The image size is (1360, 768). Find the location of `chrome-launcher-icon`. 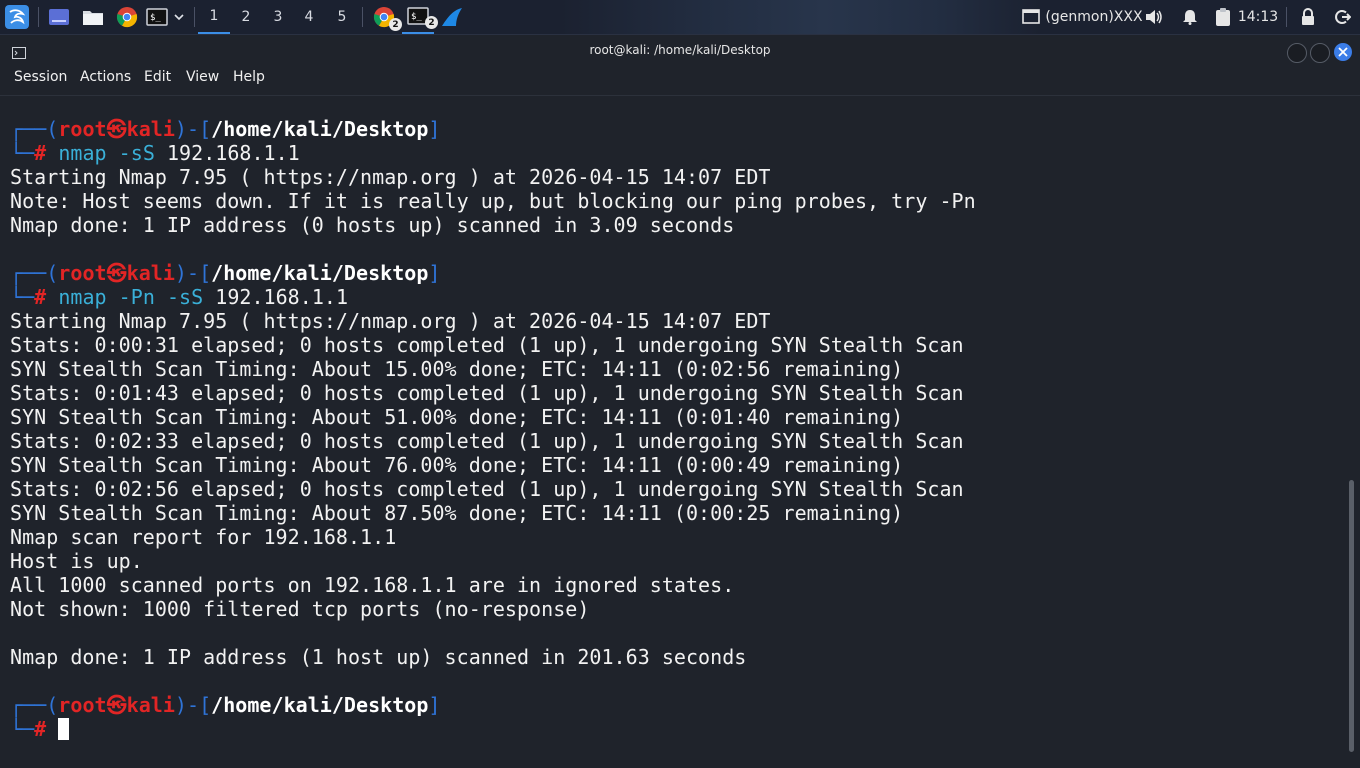

chrome-launcher-icon is located at coordinates (127, 17).